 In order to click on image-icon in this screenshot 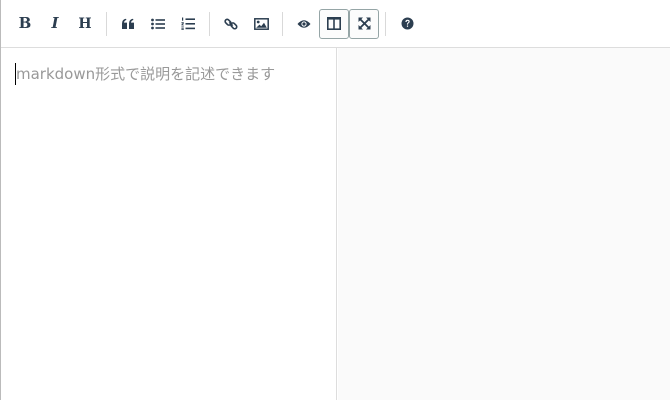, I will do `click(261, 23)`.